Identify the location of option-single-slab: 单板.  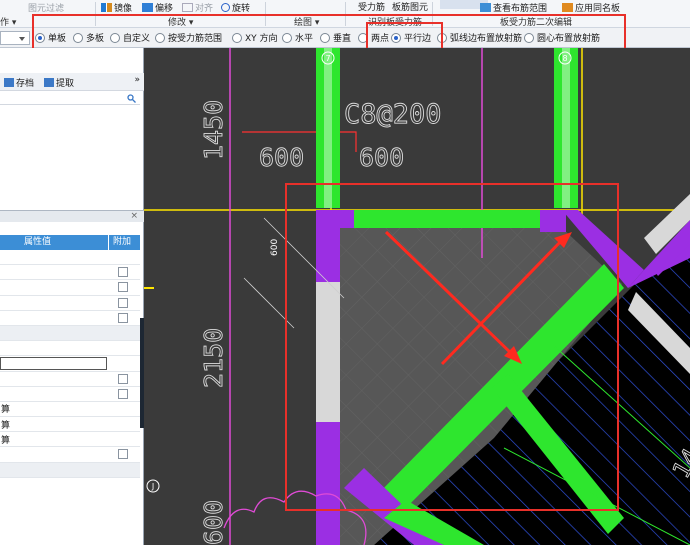
(50, 37).